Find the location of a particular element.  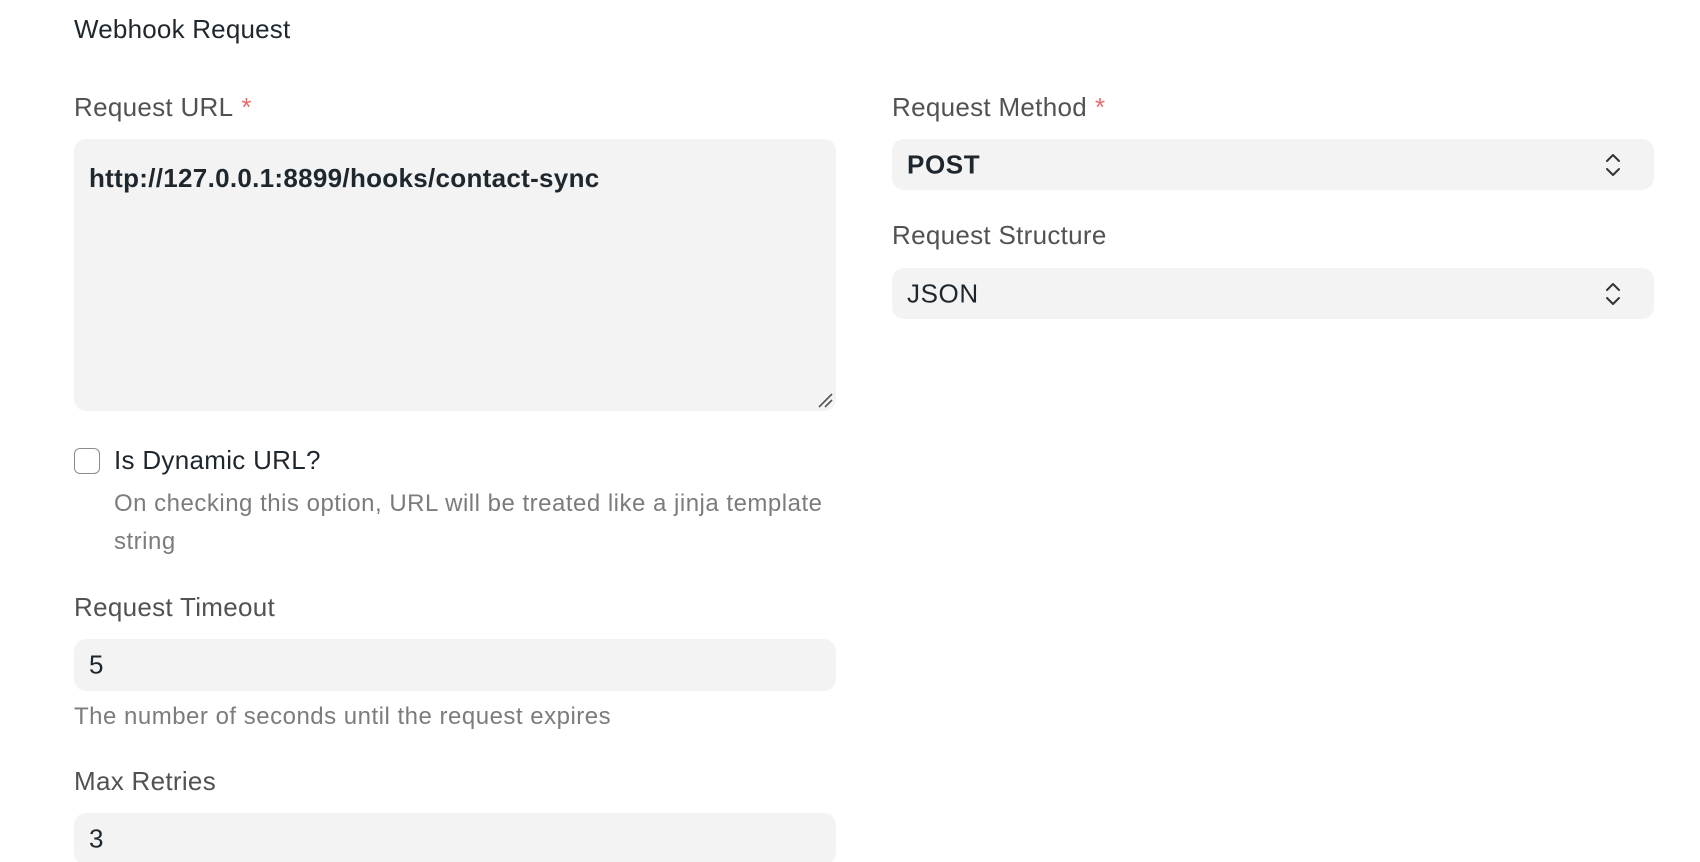

request-url-label: Request URL * is located at coordinates (163, 107).